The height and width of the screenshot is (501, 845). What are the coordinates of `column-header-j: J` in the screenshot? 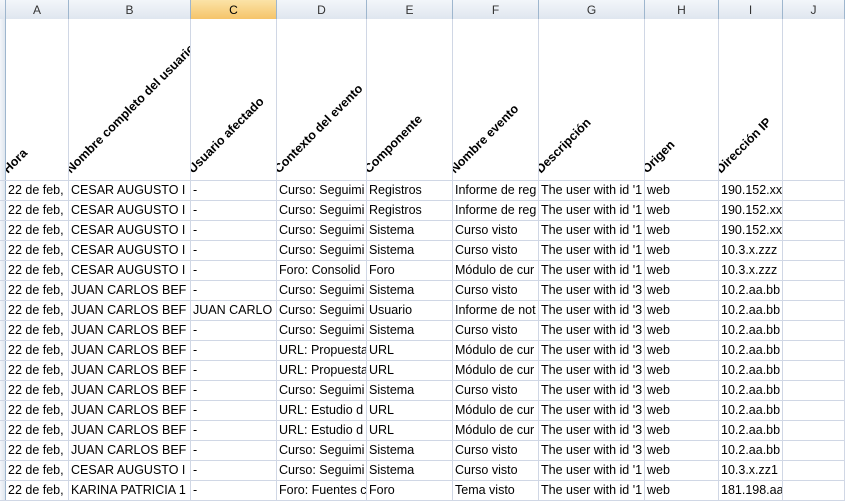 It's located at (814, 9).